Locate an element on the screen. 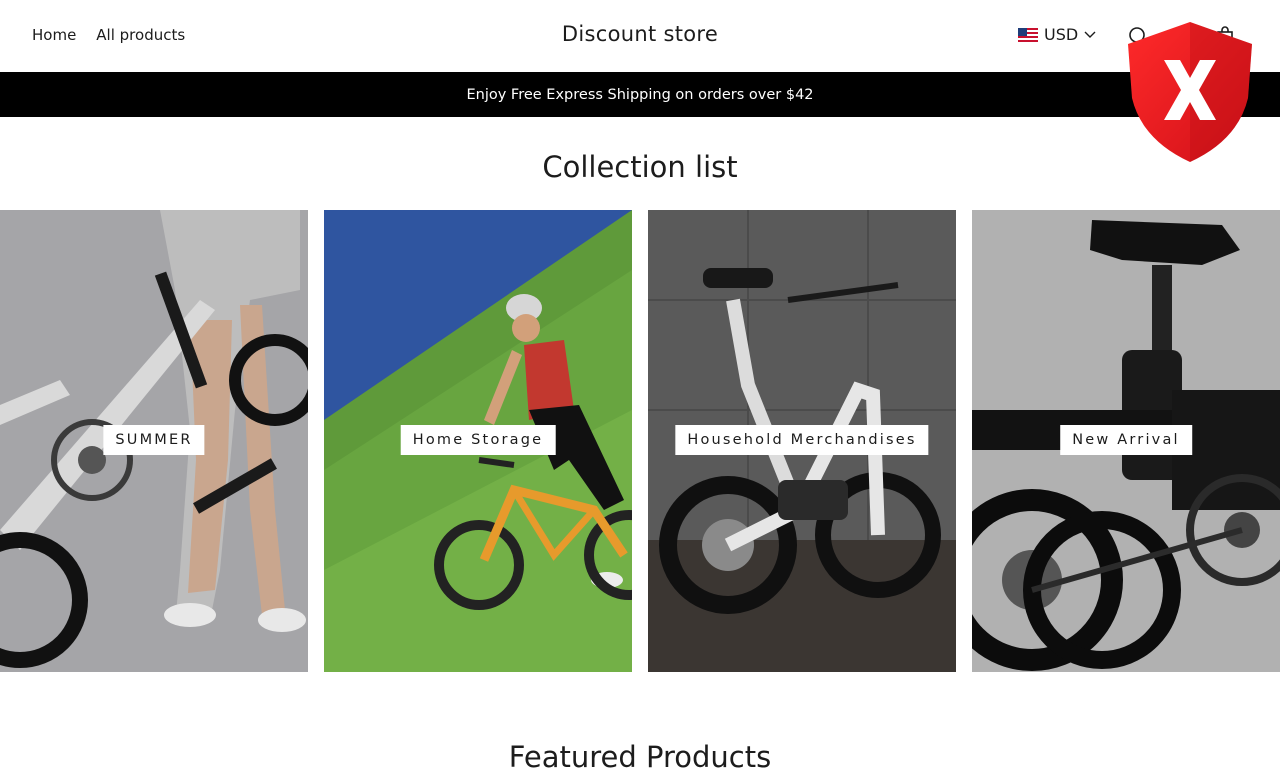 The width and height of the screenshot is (1280, 768). blocked-shield-icon is located at coordinates (1190, 92).